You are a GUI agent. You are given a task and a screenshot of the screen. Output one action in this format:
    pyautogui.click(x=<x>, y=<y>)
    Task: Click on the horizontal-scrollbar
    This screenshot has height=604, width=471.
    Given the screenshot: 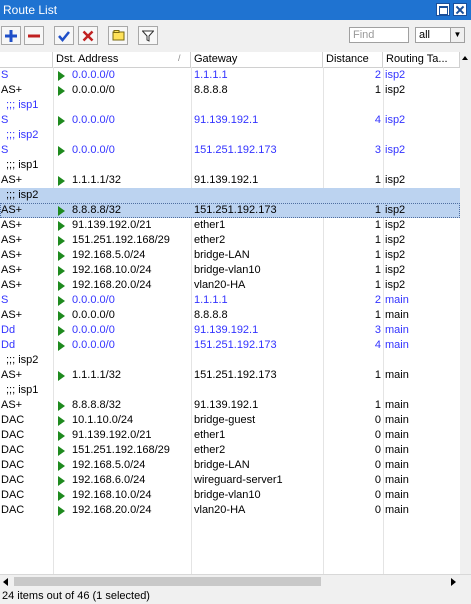 What is the action you would take?
    pyautogui.click(x=235, y=581)
    